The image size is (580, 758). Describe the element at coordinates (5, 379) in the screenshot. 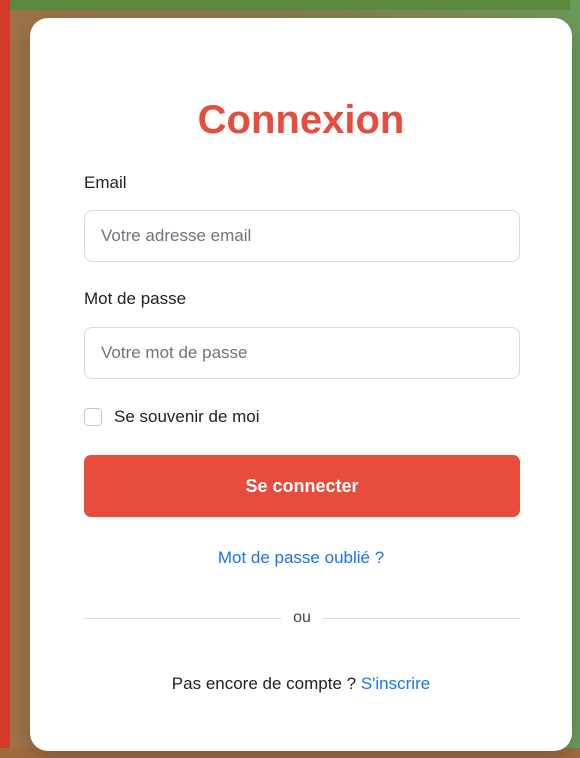

I see `background-edge-left` at that location.